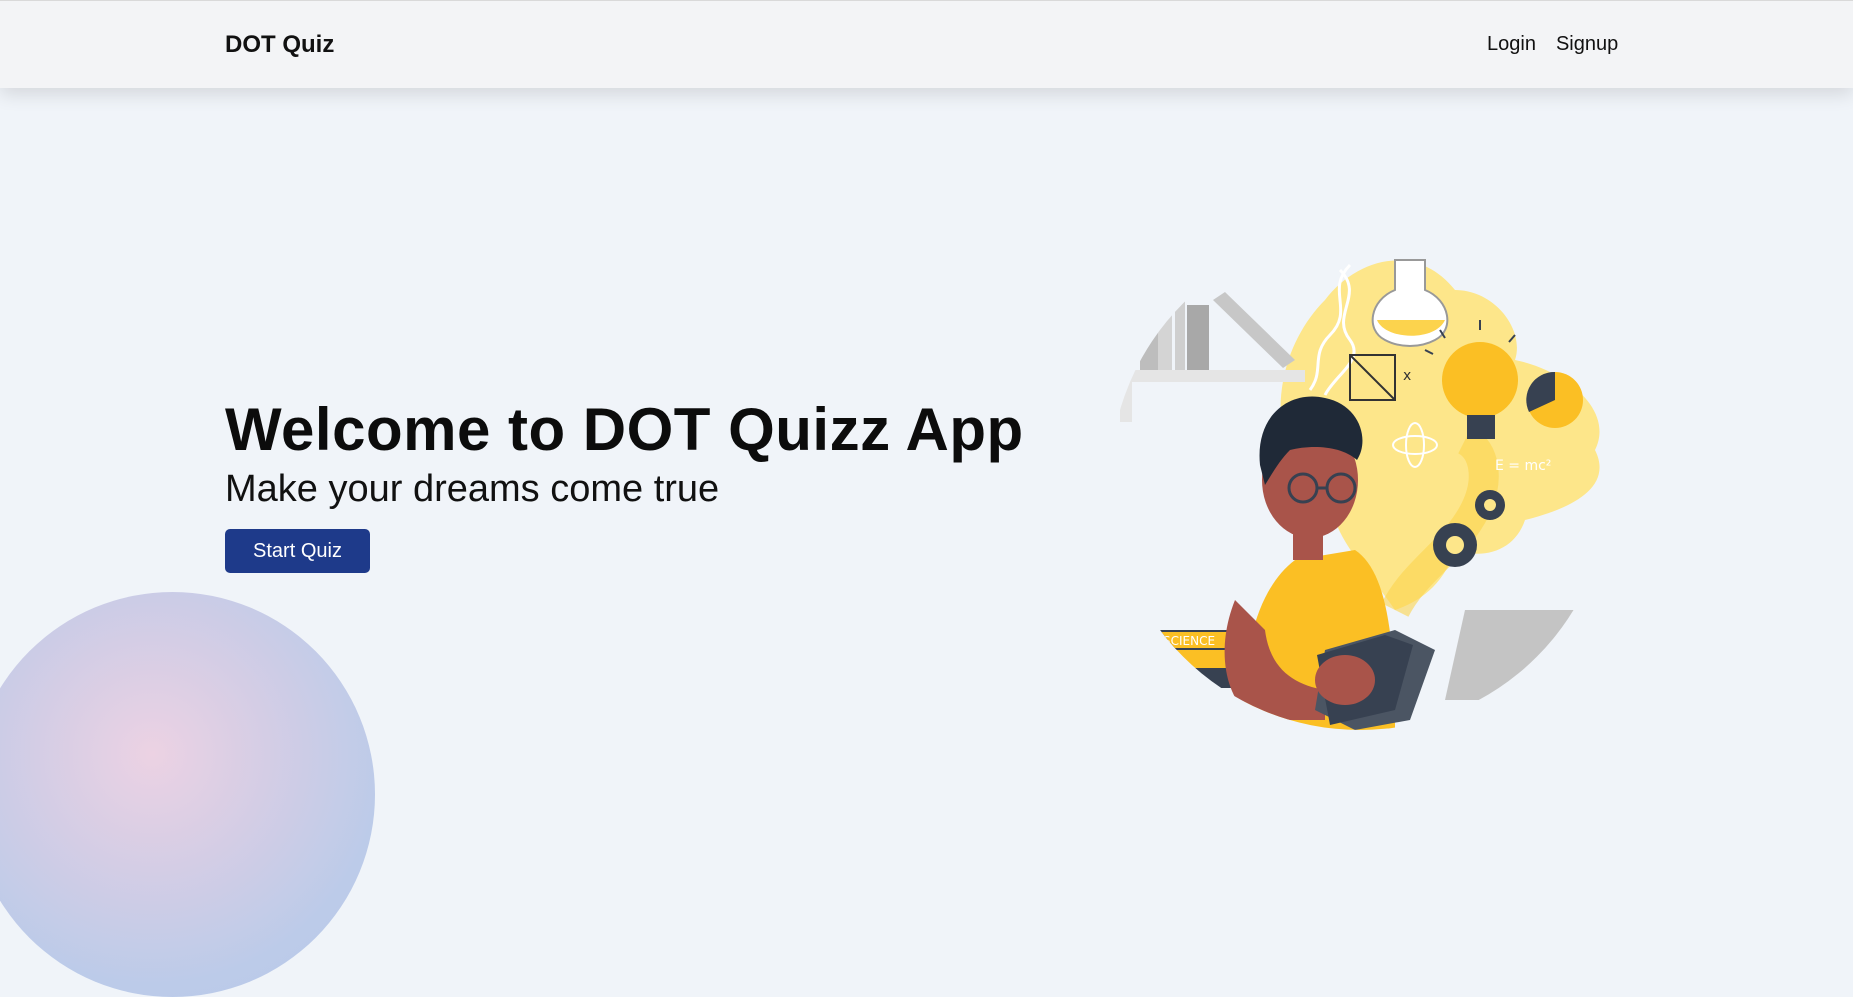  Describe the element at coordinates (1189, 641) in the screenshot. I see `book-label-science: SCIENCE` at that location.